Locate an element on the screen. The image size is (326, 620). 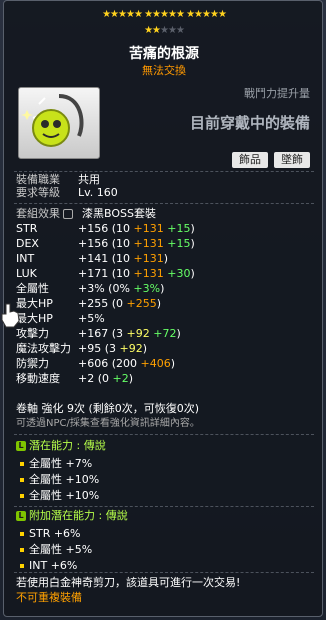
stat-row: 全屬性 +3% (0% +3%) is located at coordinates (90, 288).